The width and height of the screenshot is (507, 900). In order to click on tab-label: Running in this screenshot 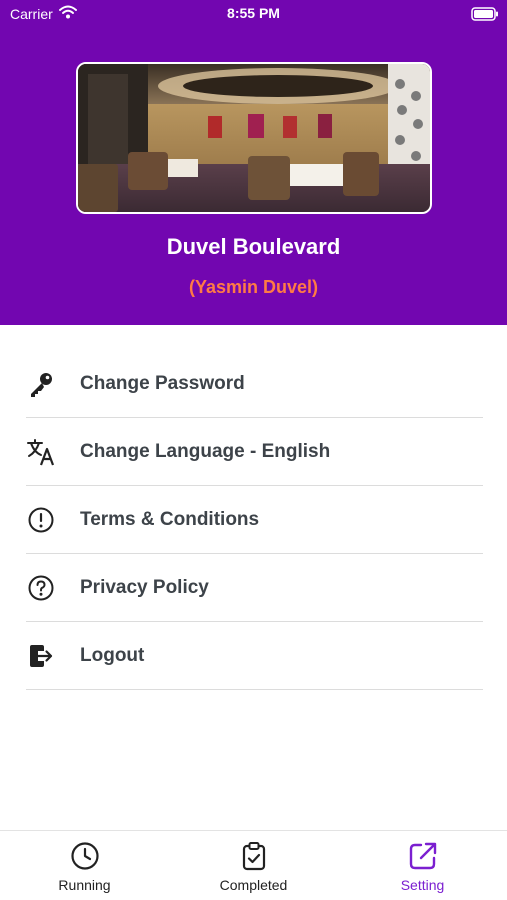, I will do `click(84, 885)`.